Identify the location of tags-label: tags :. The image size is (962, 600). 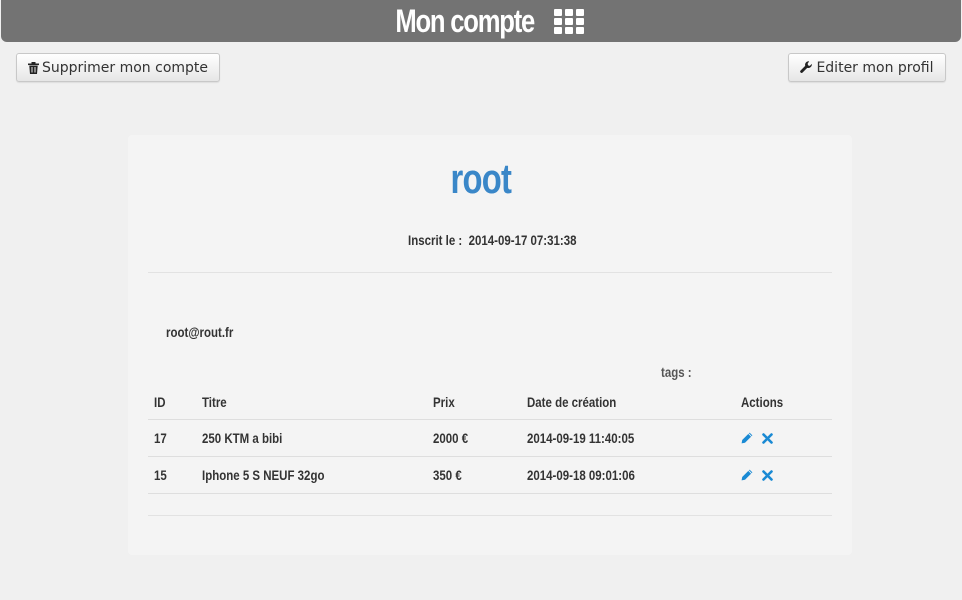
(676, 372).